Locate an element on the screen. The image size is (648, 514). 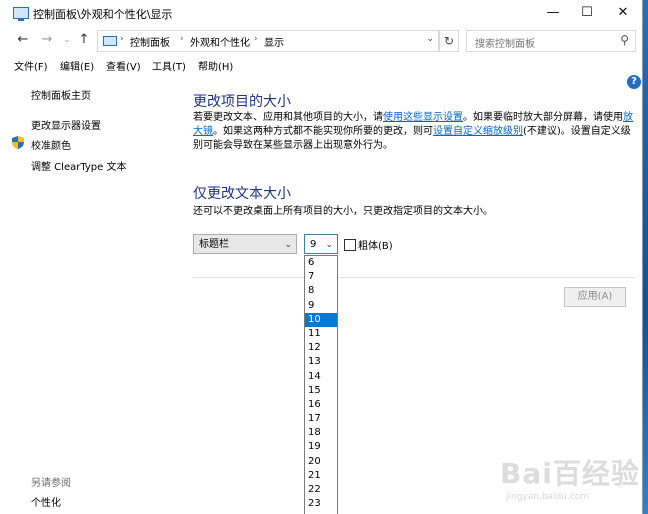
size-option: 22 is located at coordinates (321, 490).